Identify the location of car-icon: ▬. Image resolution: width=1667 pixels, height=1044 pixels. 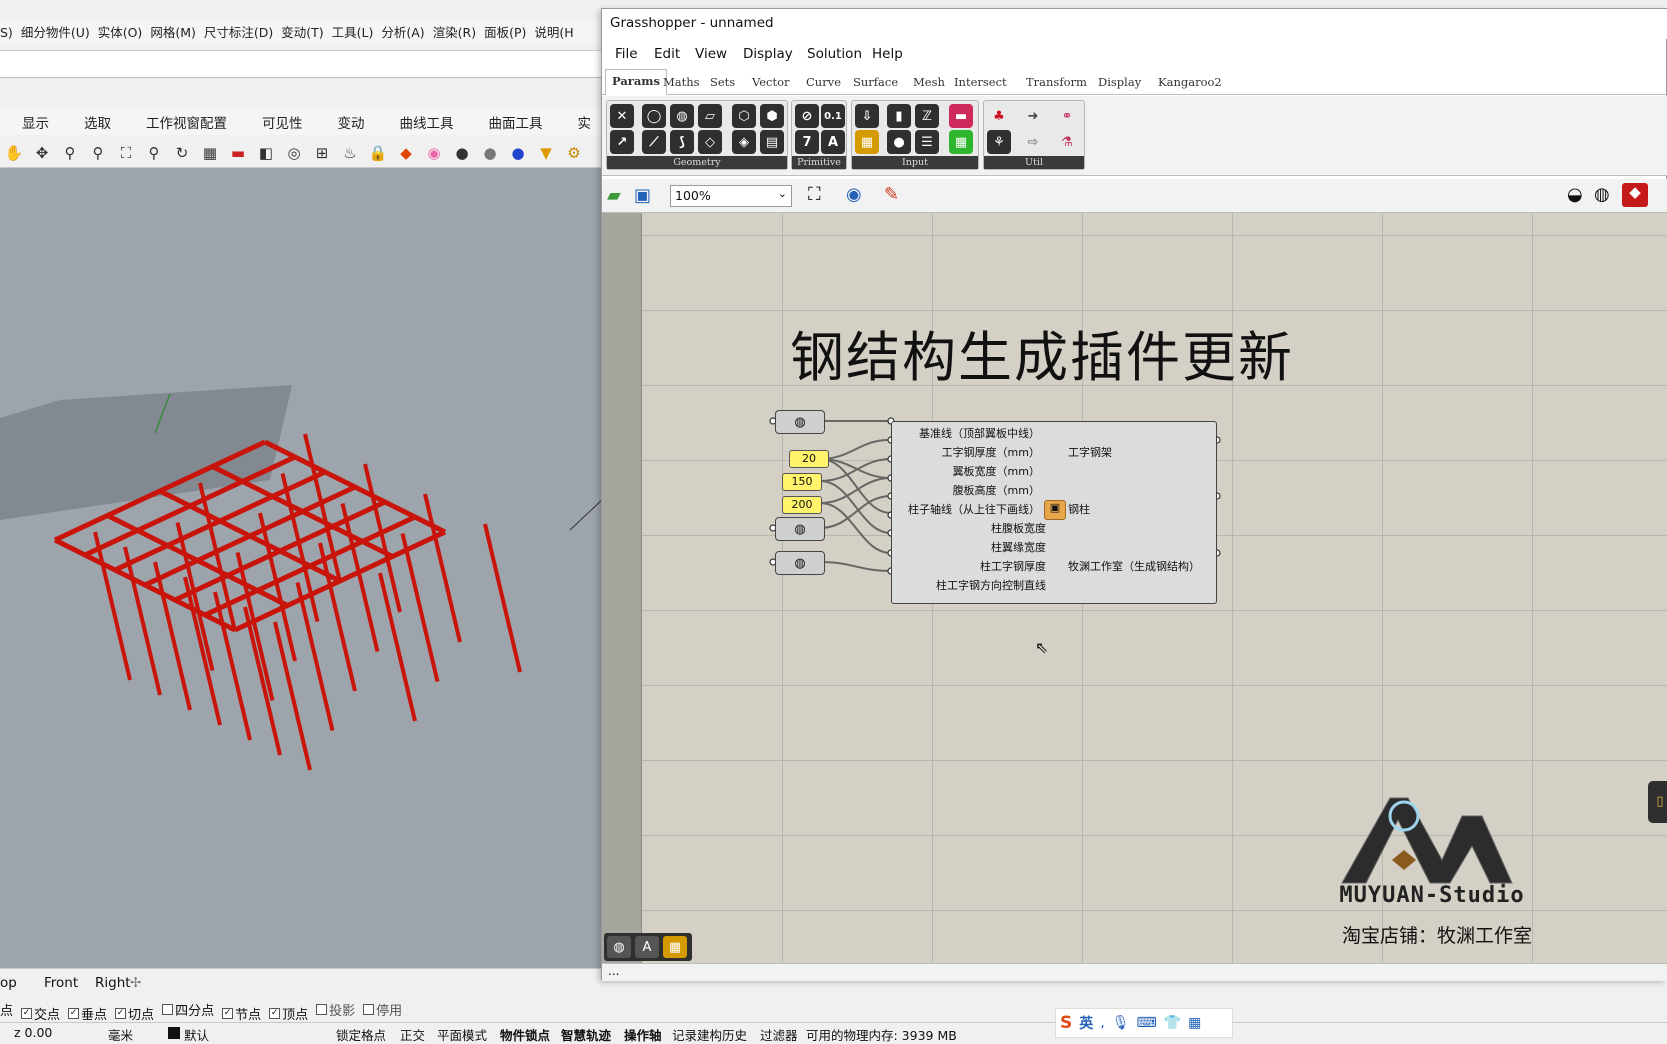
(238, 153).